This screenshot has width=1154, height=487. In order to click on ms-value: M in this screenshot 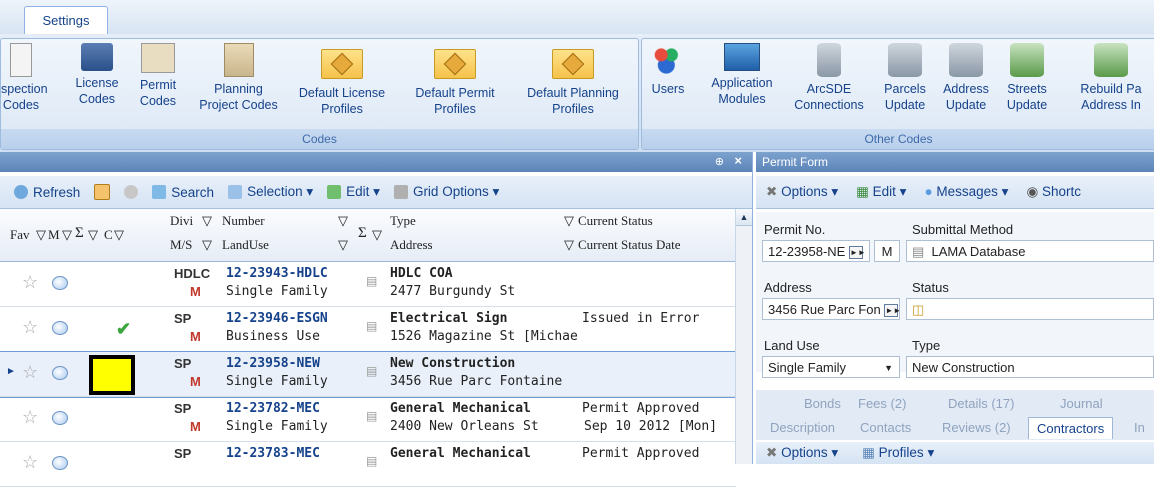, I will do `click(195, 426)`.